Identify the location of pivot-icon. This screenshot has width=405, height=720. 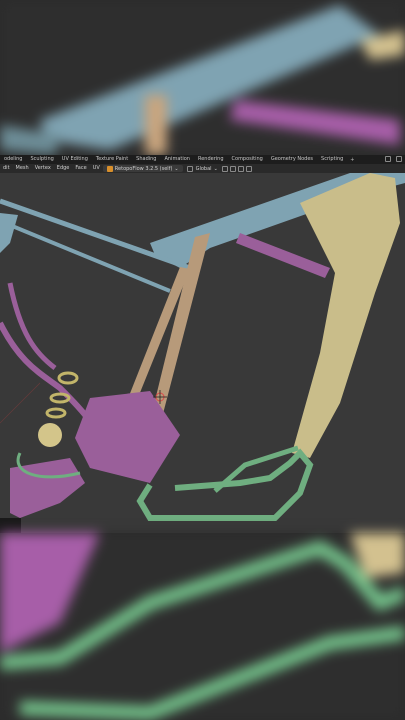
(224, 168).